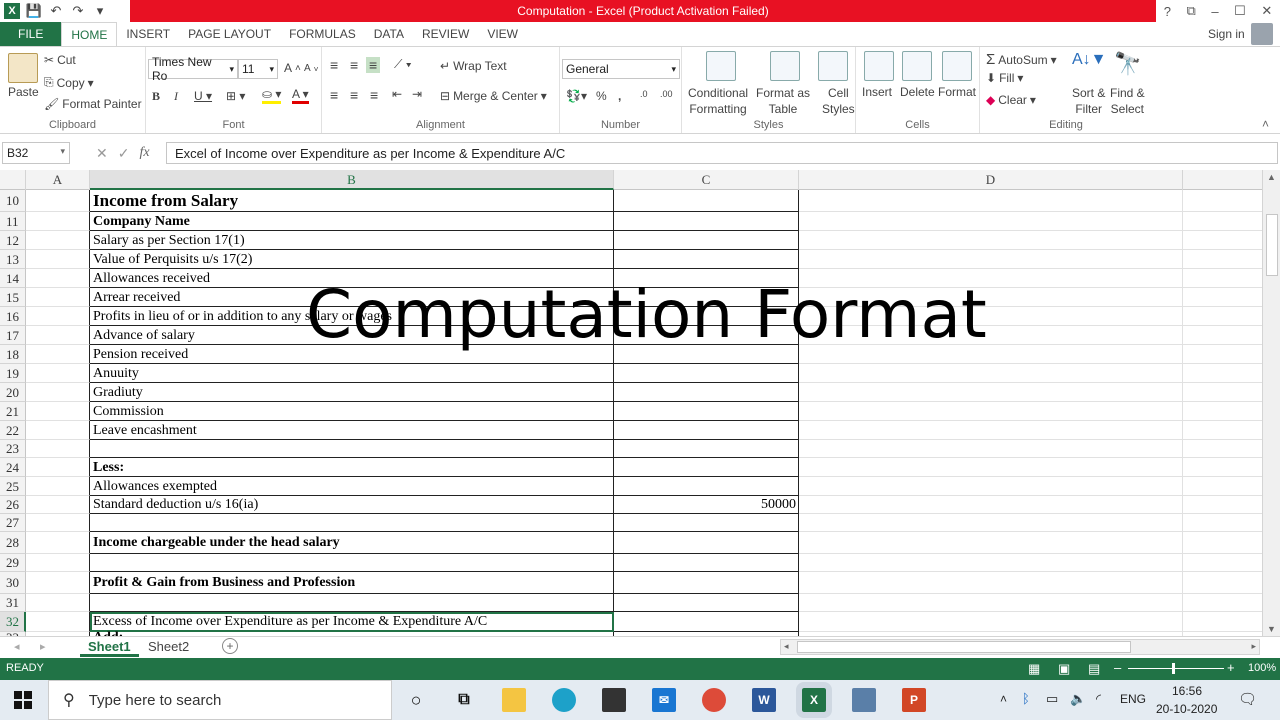 The image size is (1280, 720). I want to click on decrease-decimal-button: .00, so click(666, 94).